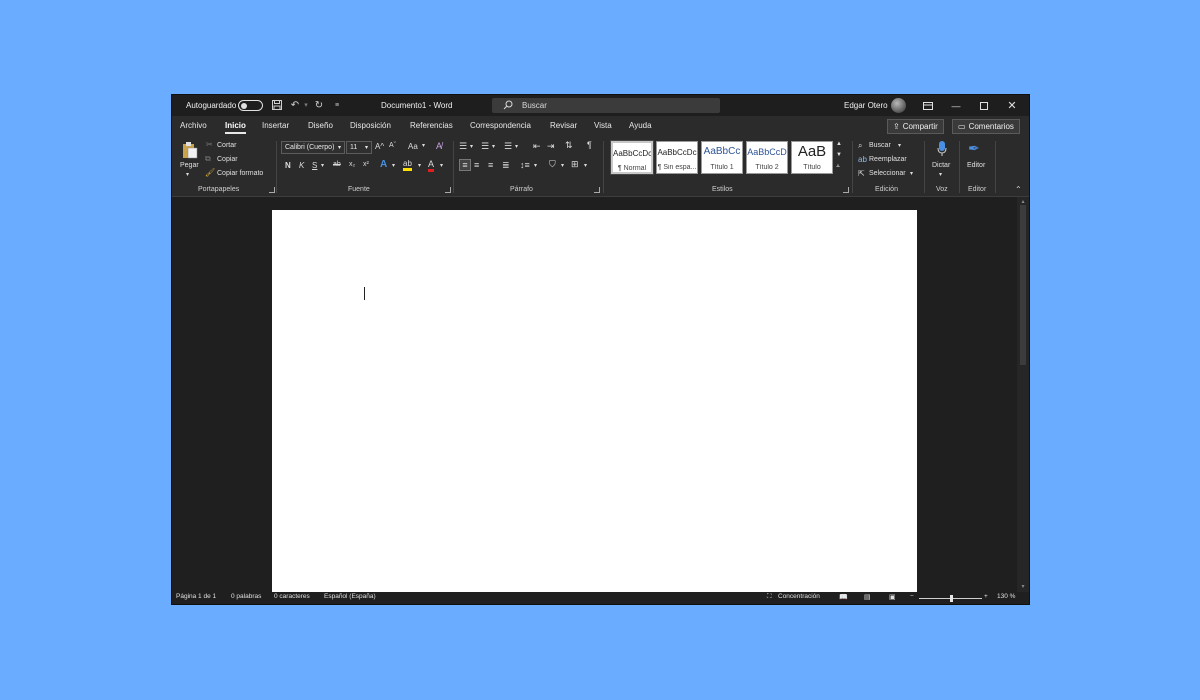 The width and height of the screenshot is (1200, 700). I want to click on font-color-icon: A, so click(431, 165).